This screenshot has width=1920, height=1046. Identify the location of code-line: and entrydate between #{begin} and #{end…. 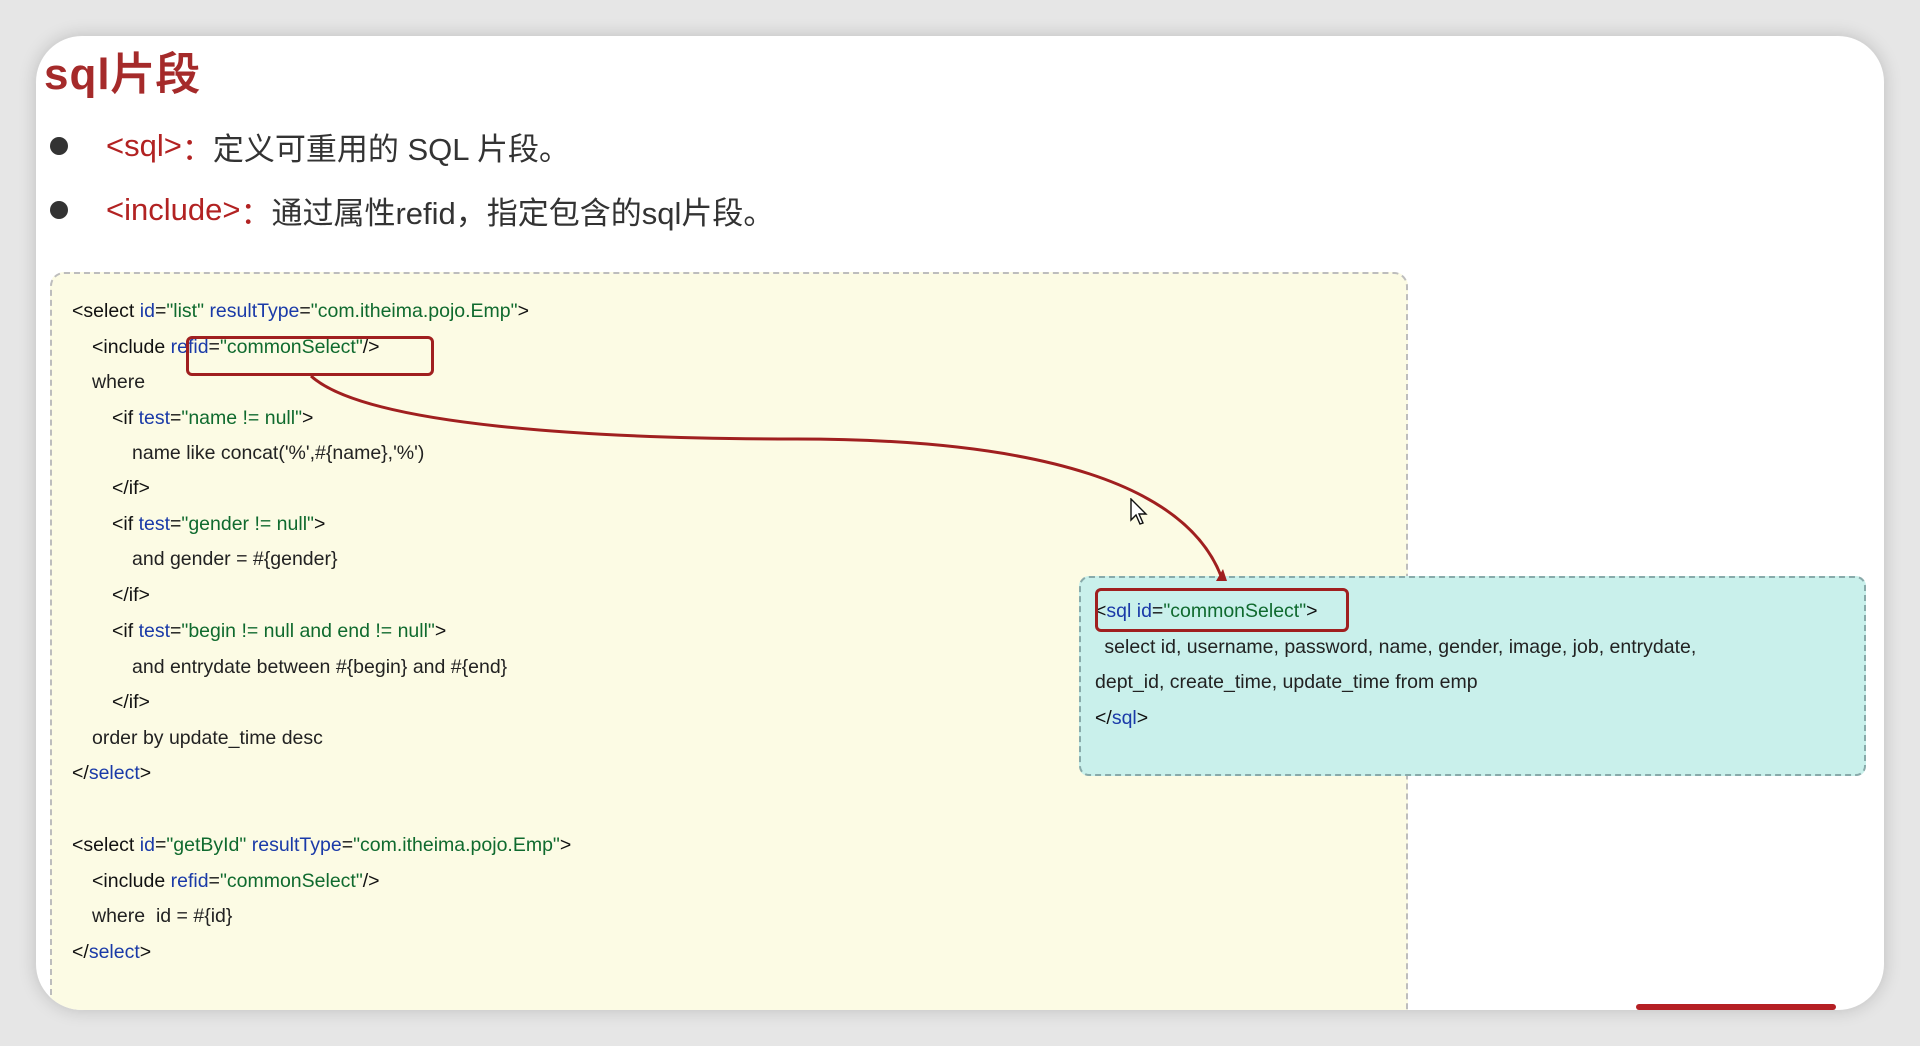
(319, 667).